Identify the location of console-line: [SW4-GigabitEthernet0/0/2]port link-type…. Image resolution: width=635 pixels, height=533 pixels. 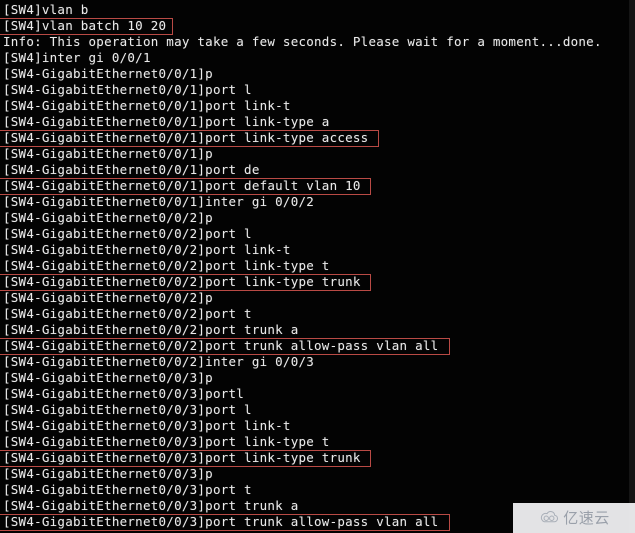
(166, 265).